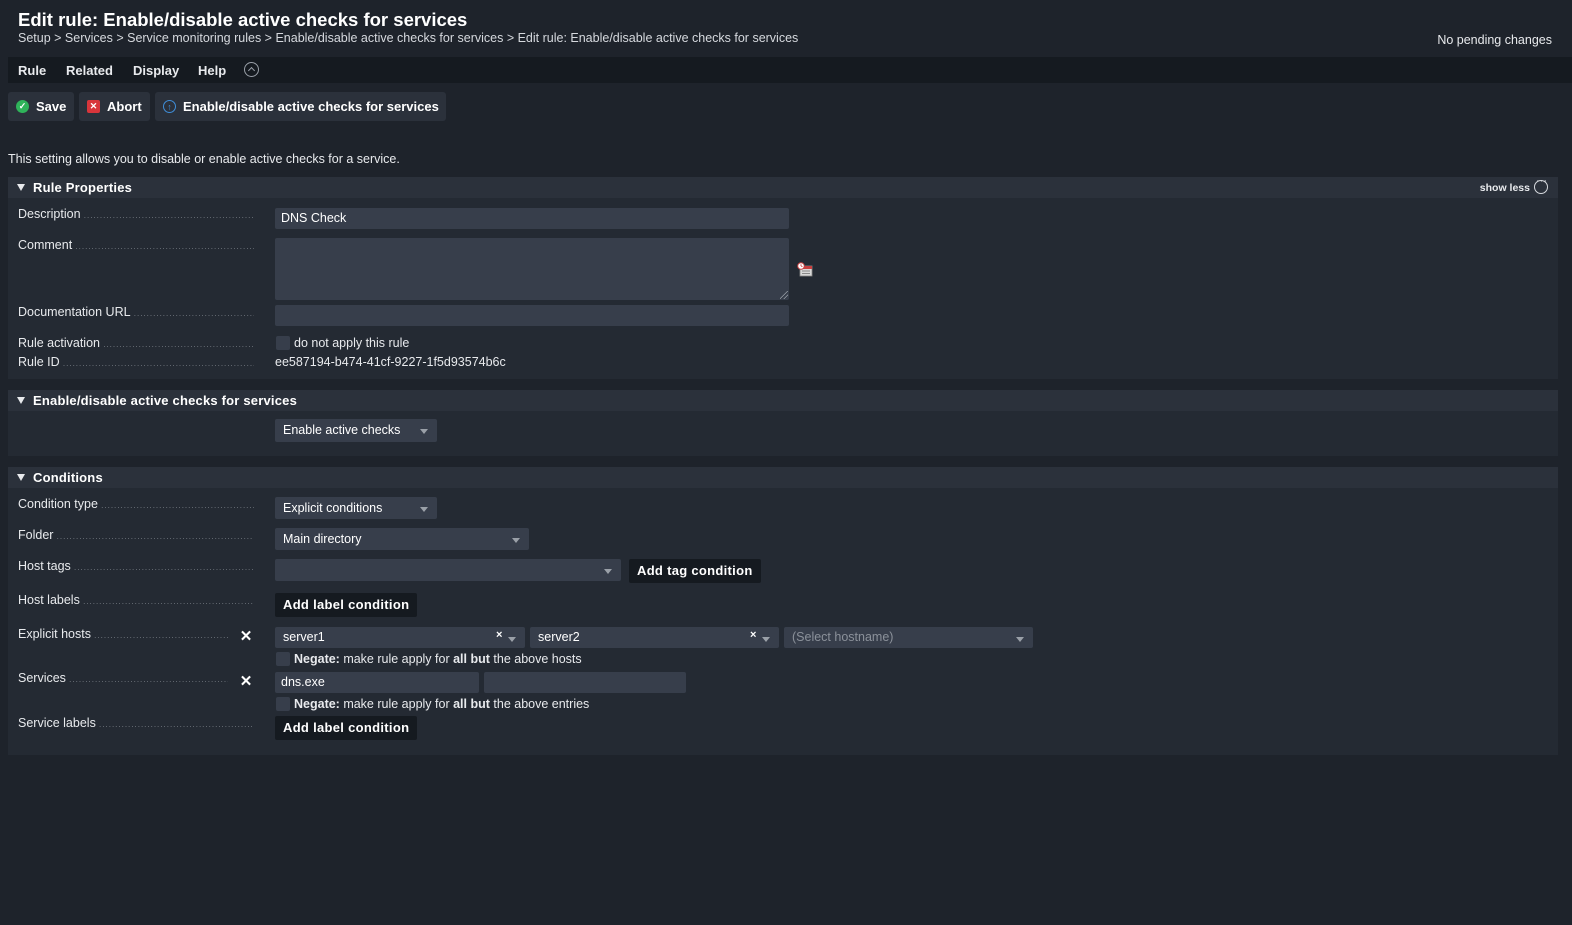  I want to click on save-button: ✓ Save, so click(41, 106).